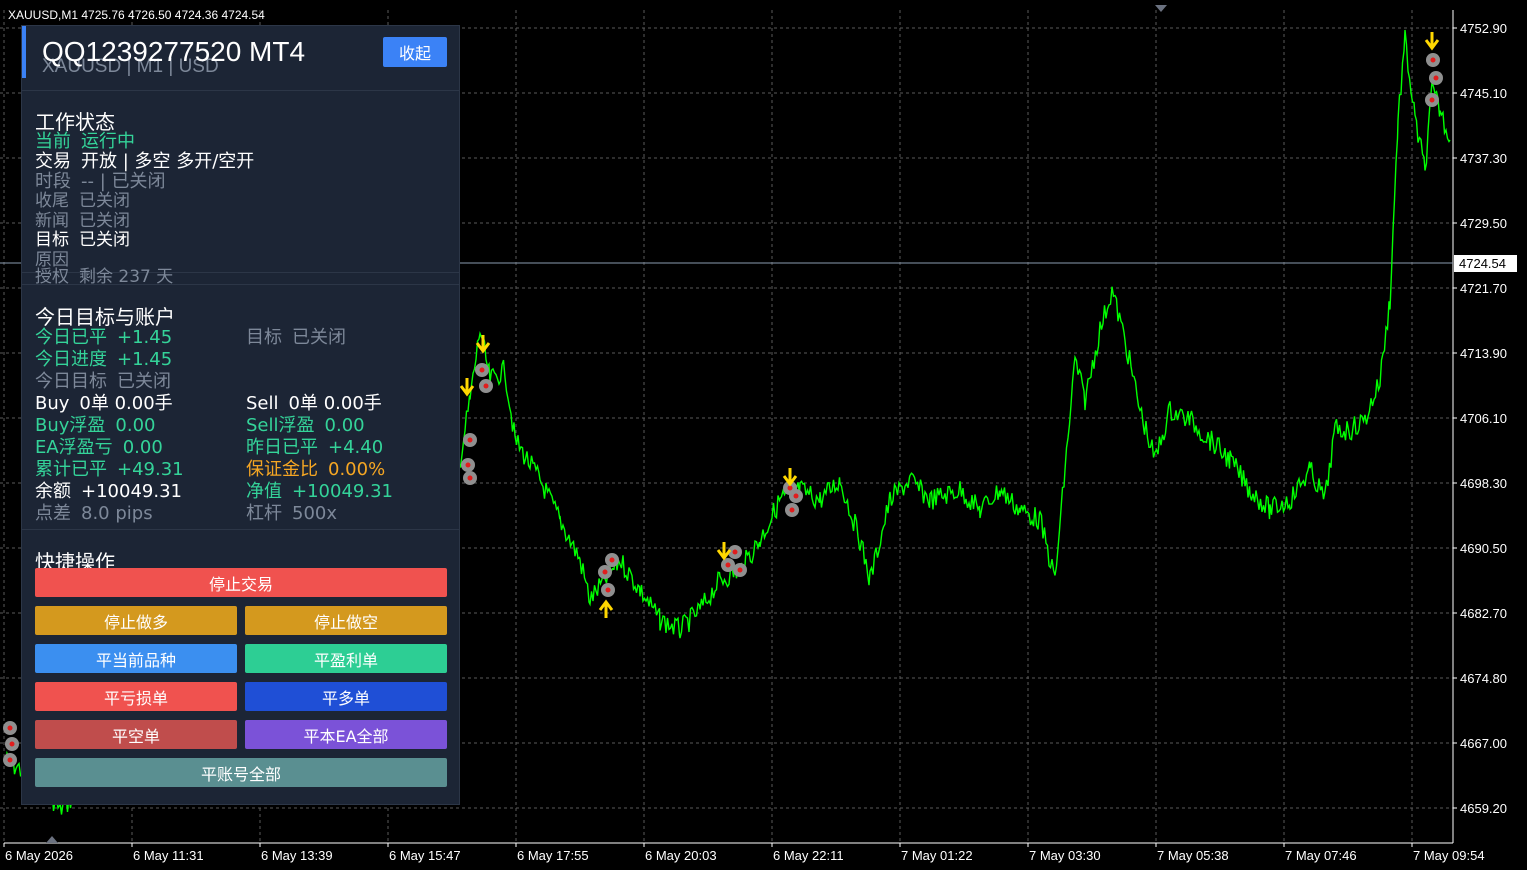 The width and height of the screenshot is (1527, 870). What do you see at coordinates (136, 734) in the screenshot?
I see `close-sell-button: 平空单` at bounding box center [136, 734].